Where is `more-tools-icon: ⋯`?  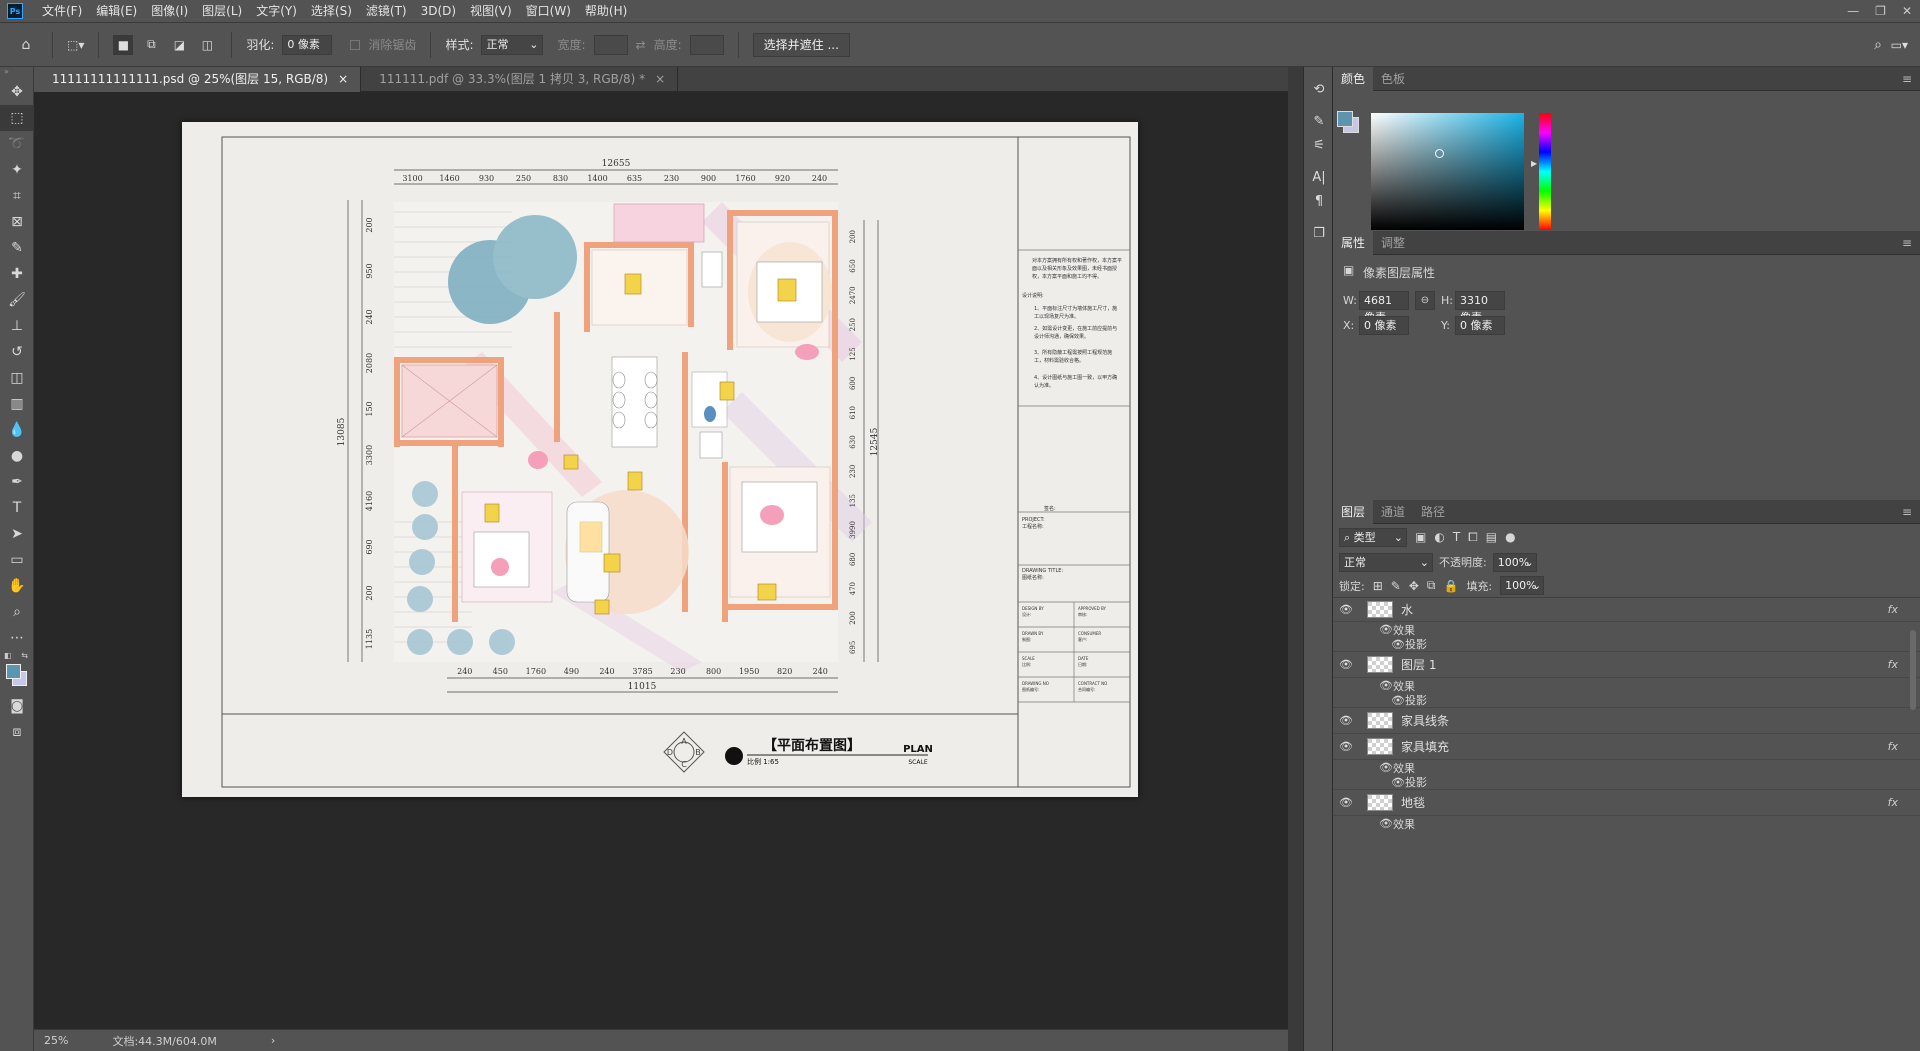 more-tools-icon: ⋯ is located at coordinates (17, 638).